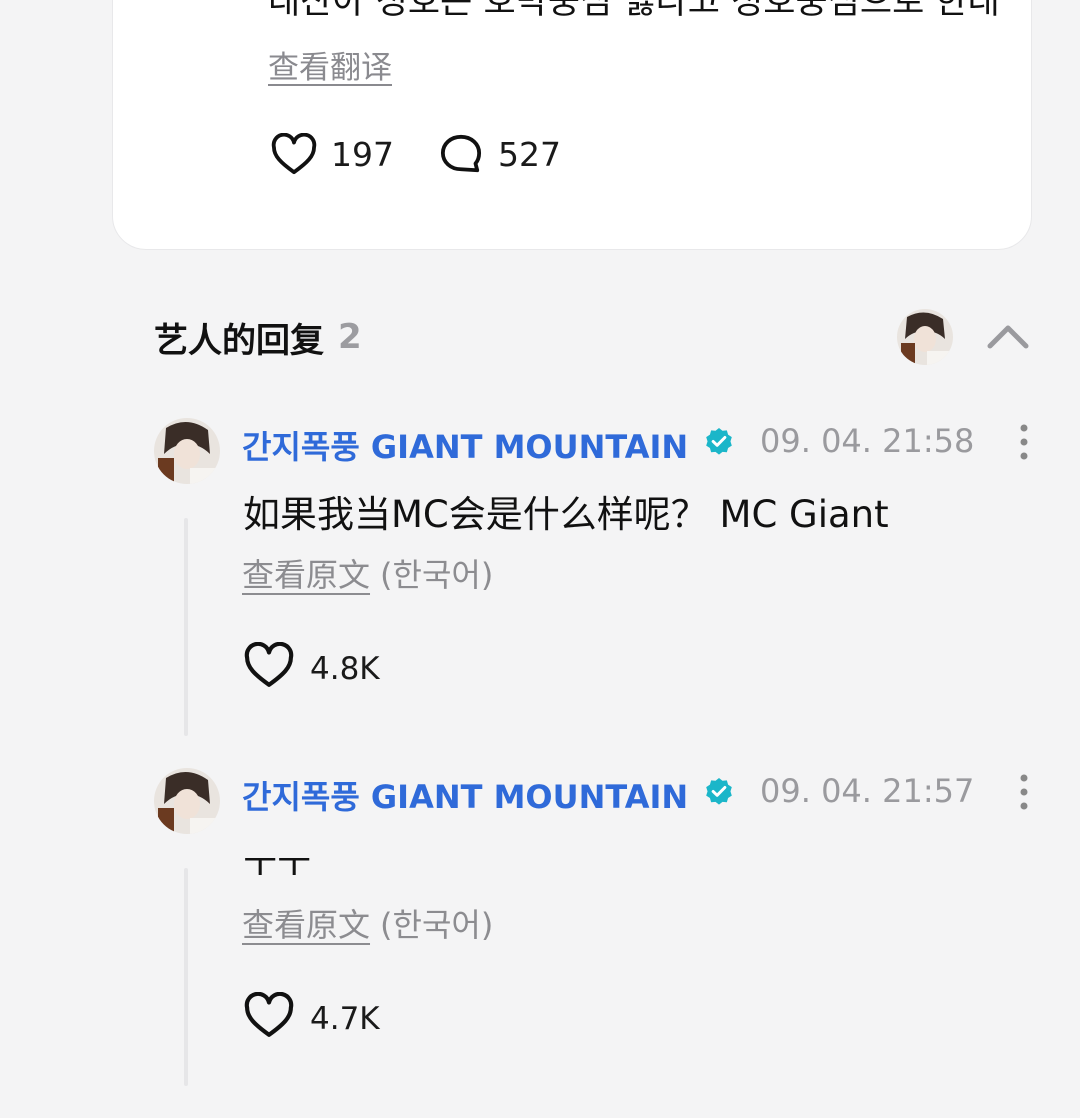  Describe the element at coordinates (330, 64) in the screenshot. I see `translate-link: 查看翻译` at that location.